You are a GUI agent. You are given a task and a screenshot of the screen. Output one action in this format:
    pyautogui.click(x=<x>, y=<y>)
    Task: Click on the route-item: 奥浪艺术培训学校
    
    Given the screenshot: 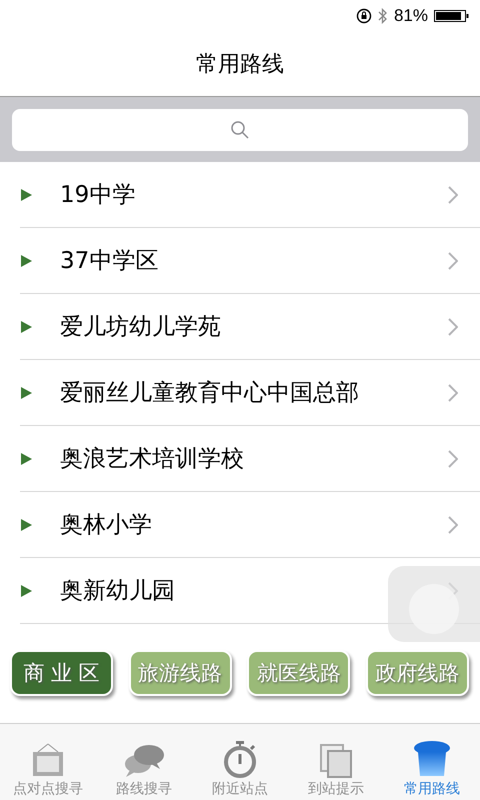 What is the action you would take?
    pyautogui.click(x=250, y=459)
    